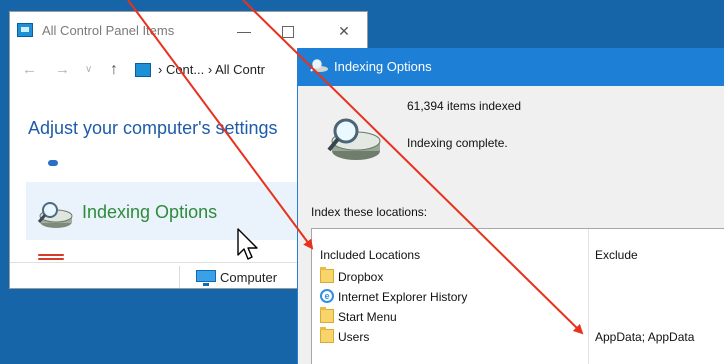 The width and height of the screenshot is (724, 364). I want to click on close-button: ✕, so click(344, 31).